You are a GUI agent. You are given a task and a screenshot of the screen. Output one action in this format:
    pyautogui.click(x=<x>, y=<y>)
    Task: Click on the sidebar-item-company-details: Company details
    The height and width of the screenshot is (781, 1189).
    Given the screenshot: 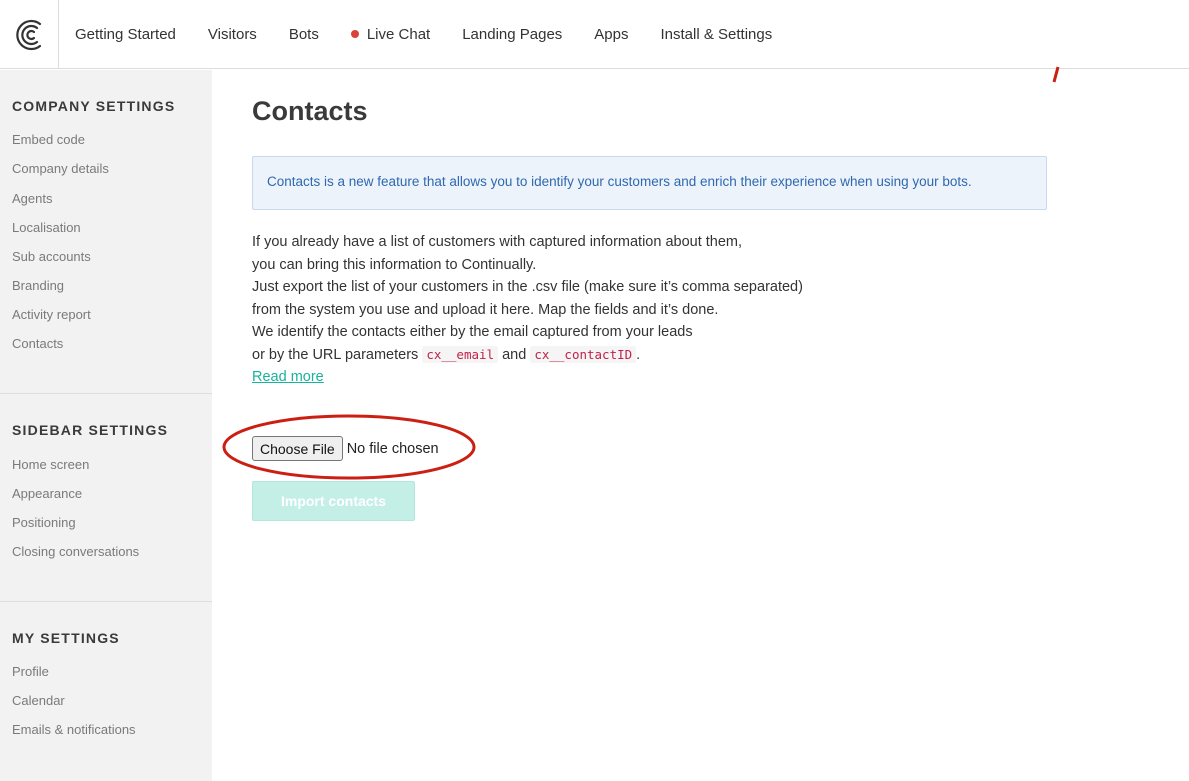 What is the action you would take?
    pyautogui.click(x=60, y=168)
    